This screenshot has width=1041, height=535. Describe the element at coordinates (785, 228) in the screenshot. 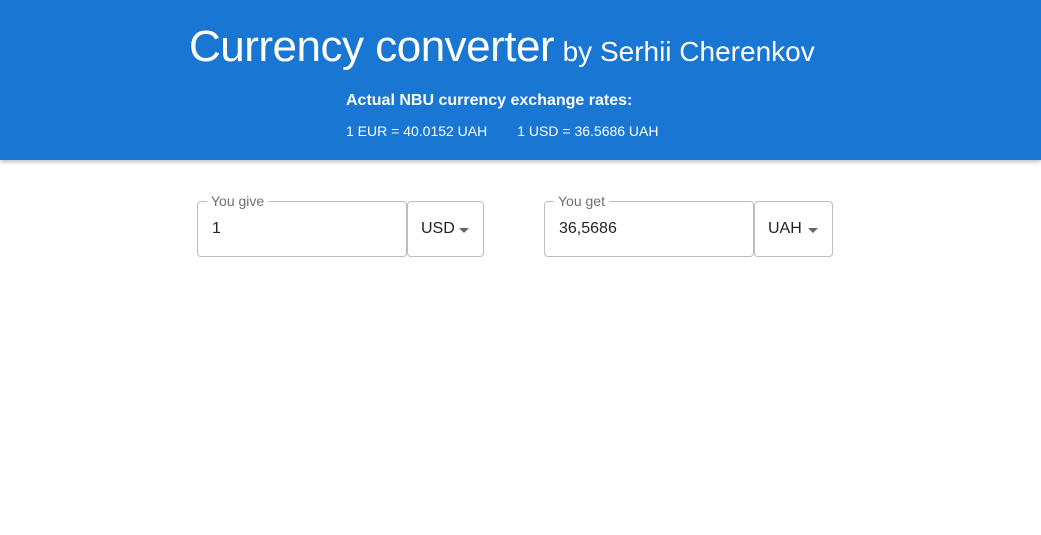

I see `get-currency-value: UAH` at that location.